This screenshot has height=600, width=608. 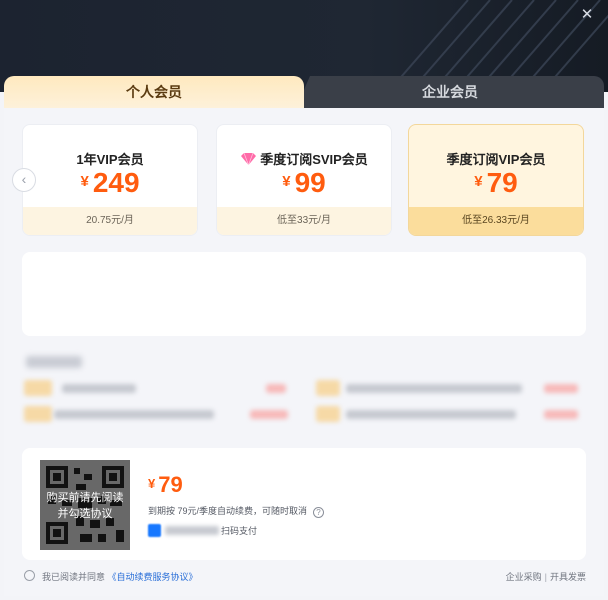 I want to click on payment-method-label: 扫码支付, so click(x=239, y=531).